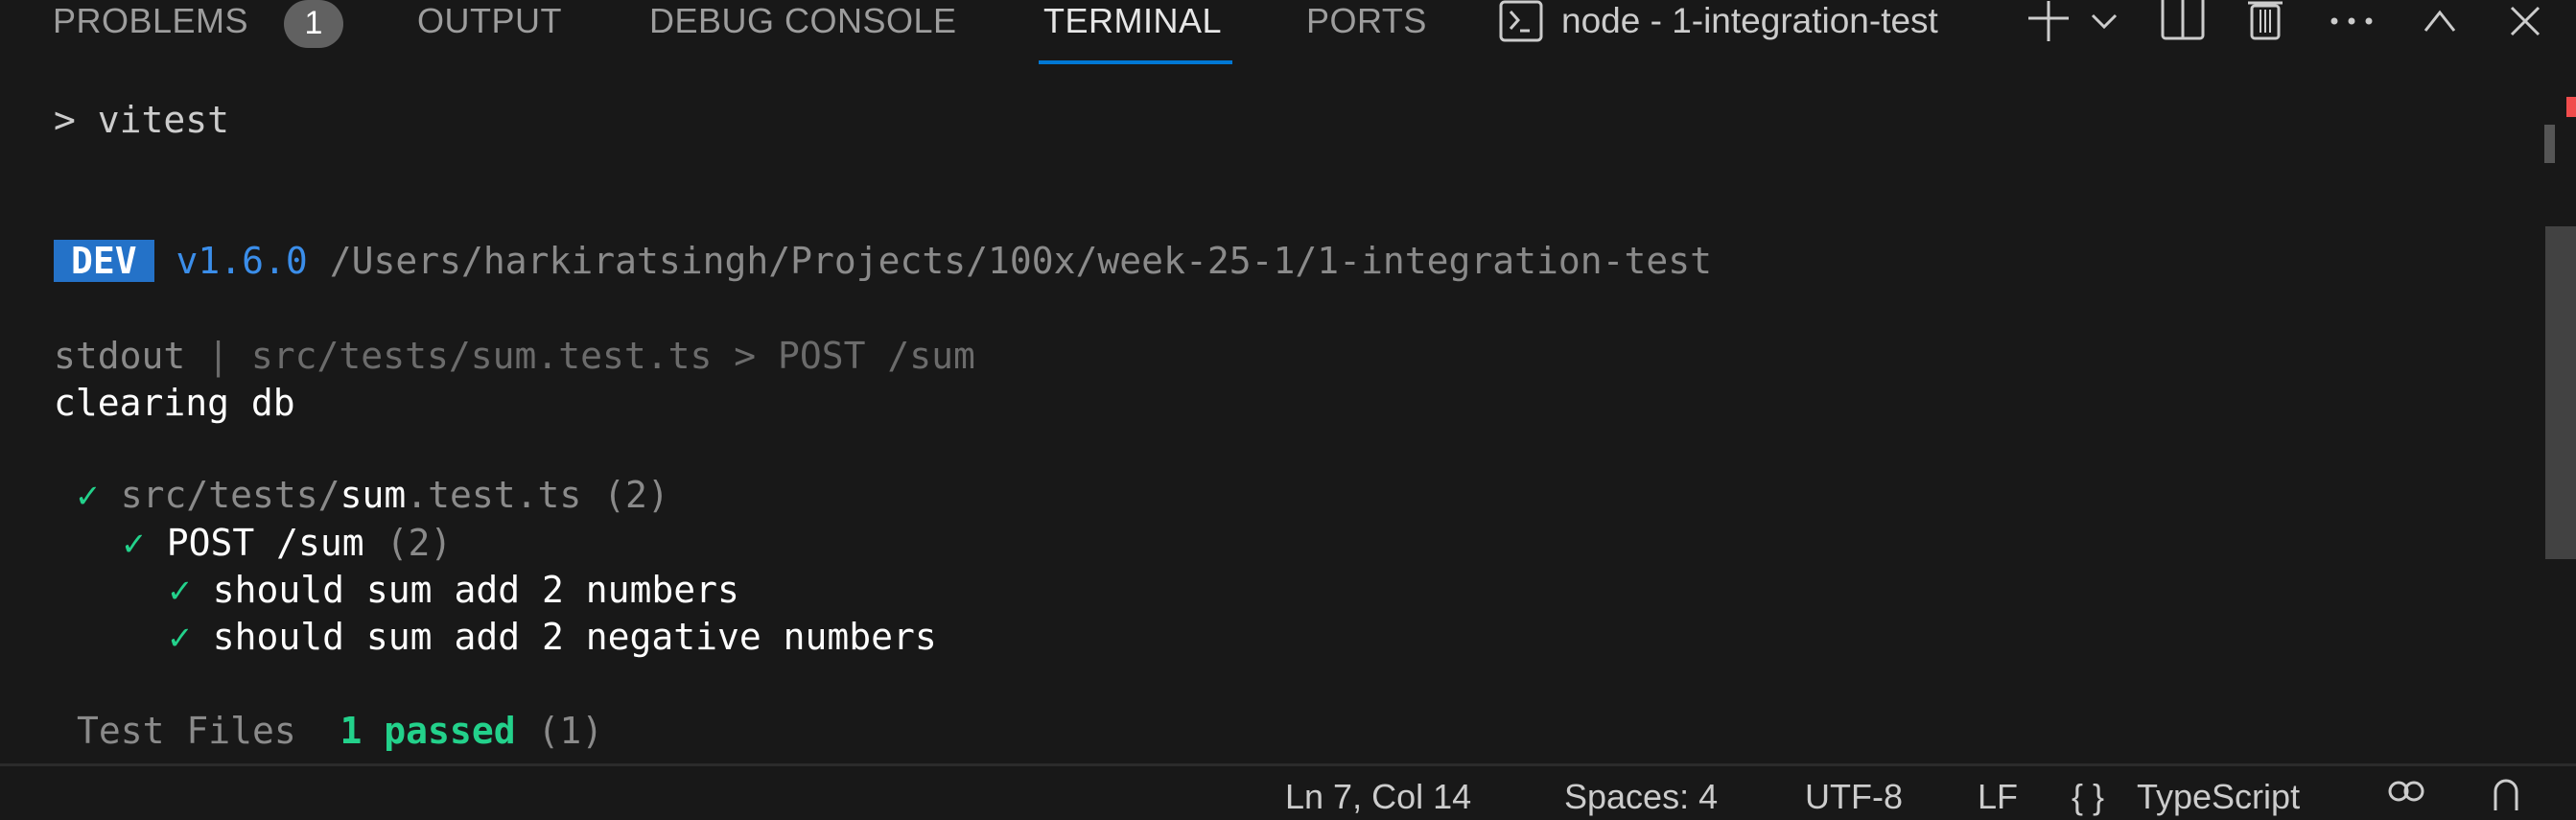 This screenshot has height=820, width=2576. I want to click on trash-icon, so click(2265, 21).